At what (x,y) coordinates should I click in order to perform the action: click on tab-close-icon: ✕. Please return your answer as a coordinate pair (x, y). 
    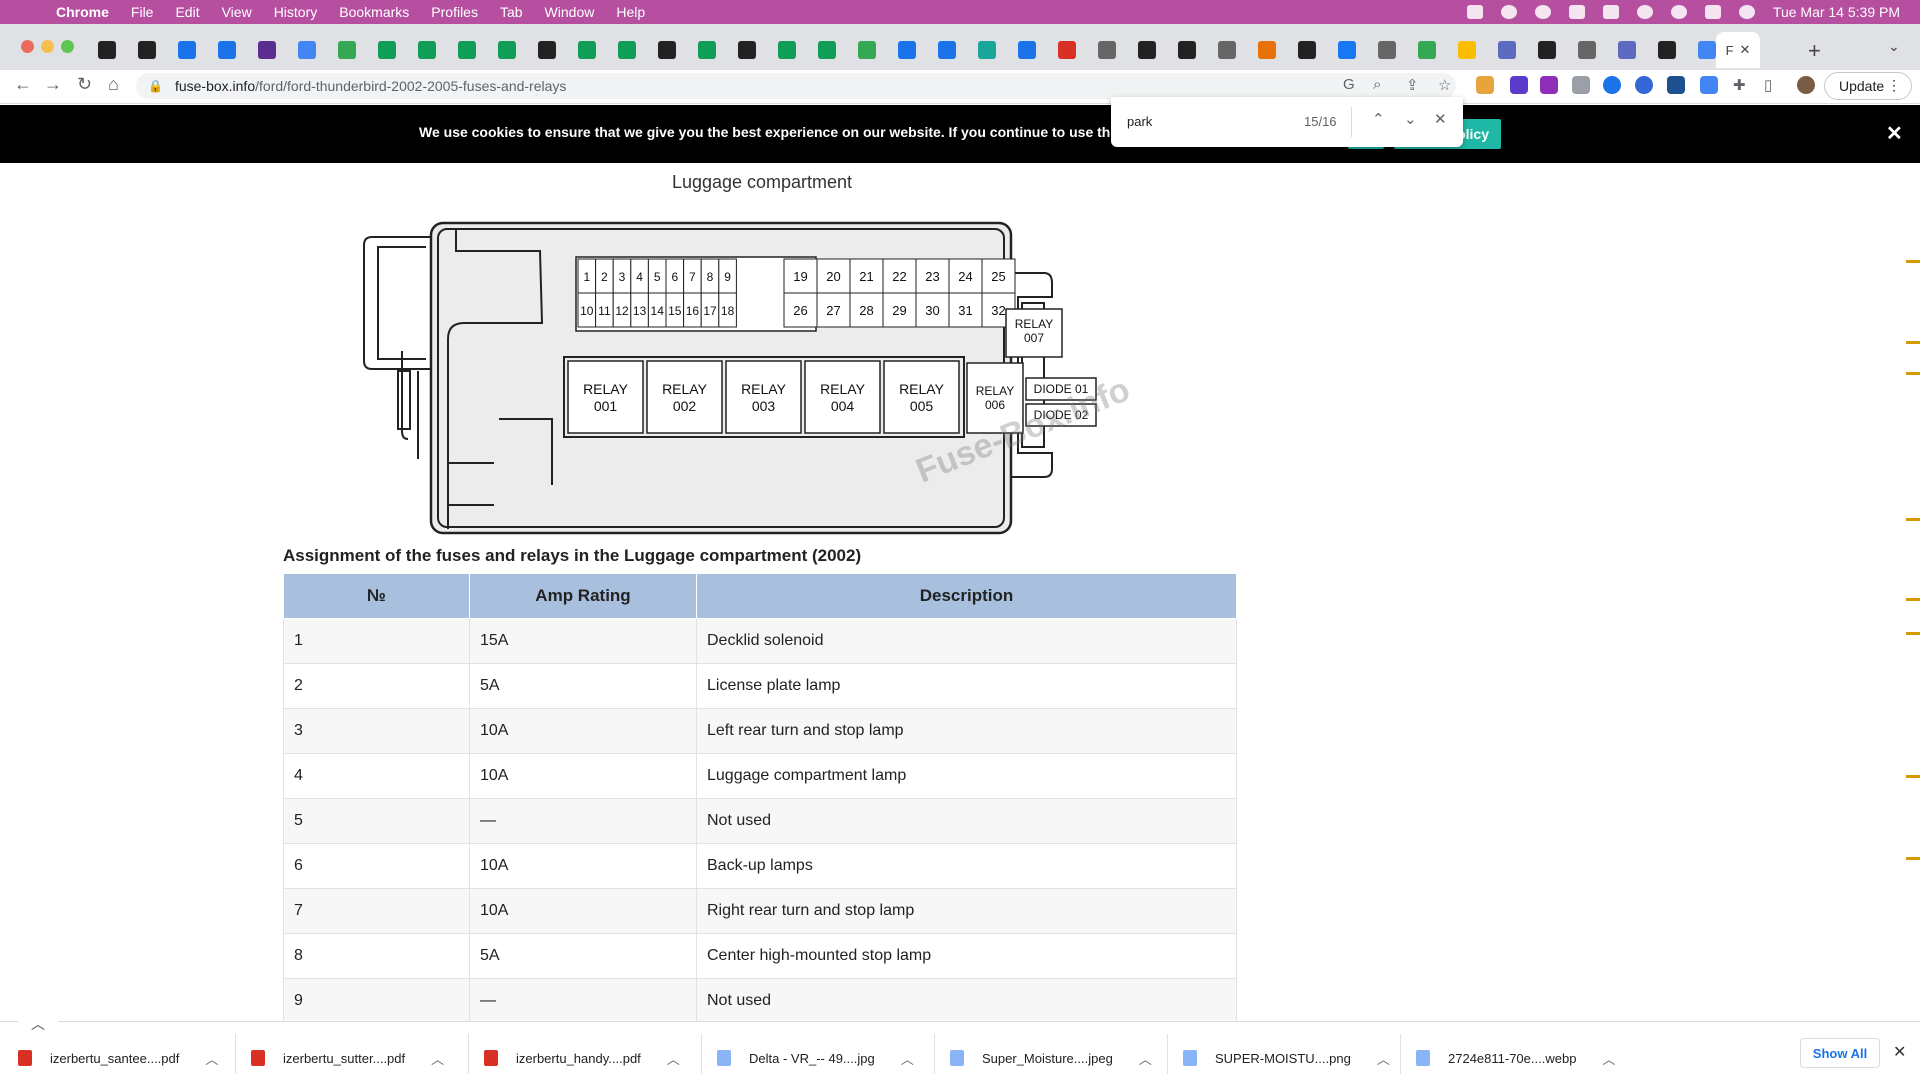
    Looking at the image, I should click on (1745, 50).